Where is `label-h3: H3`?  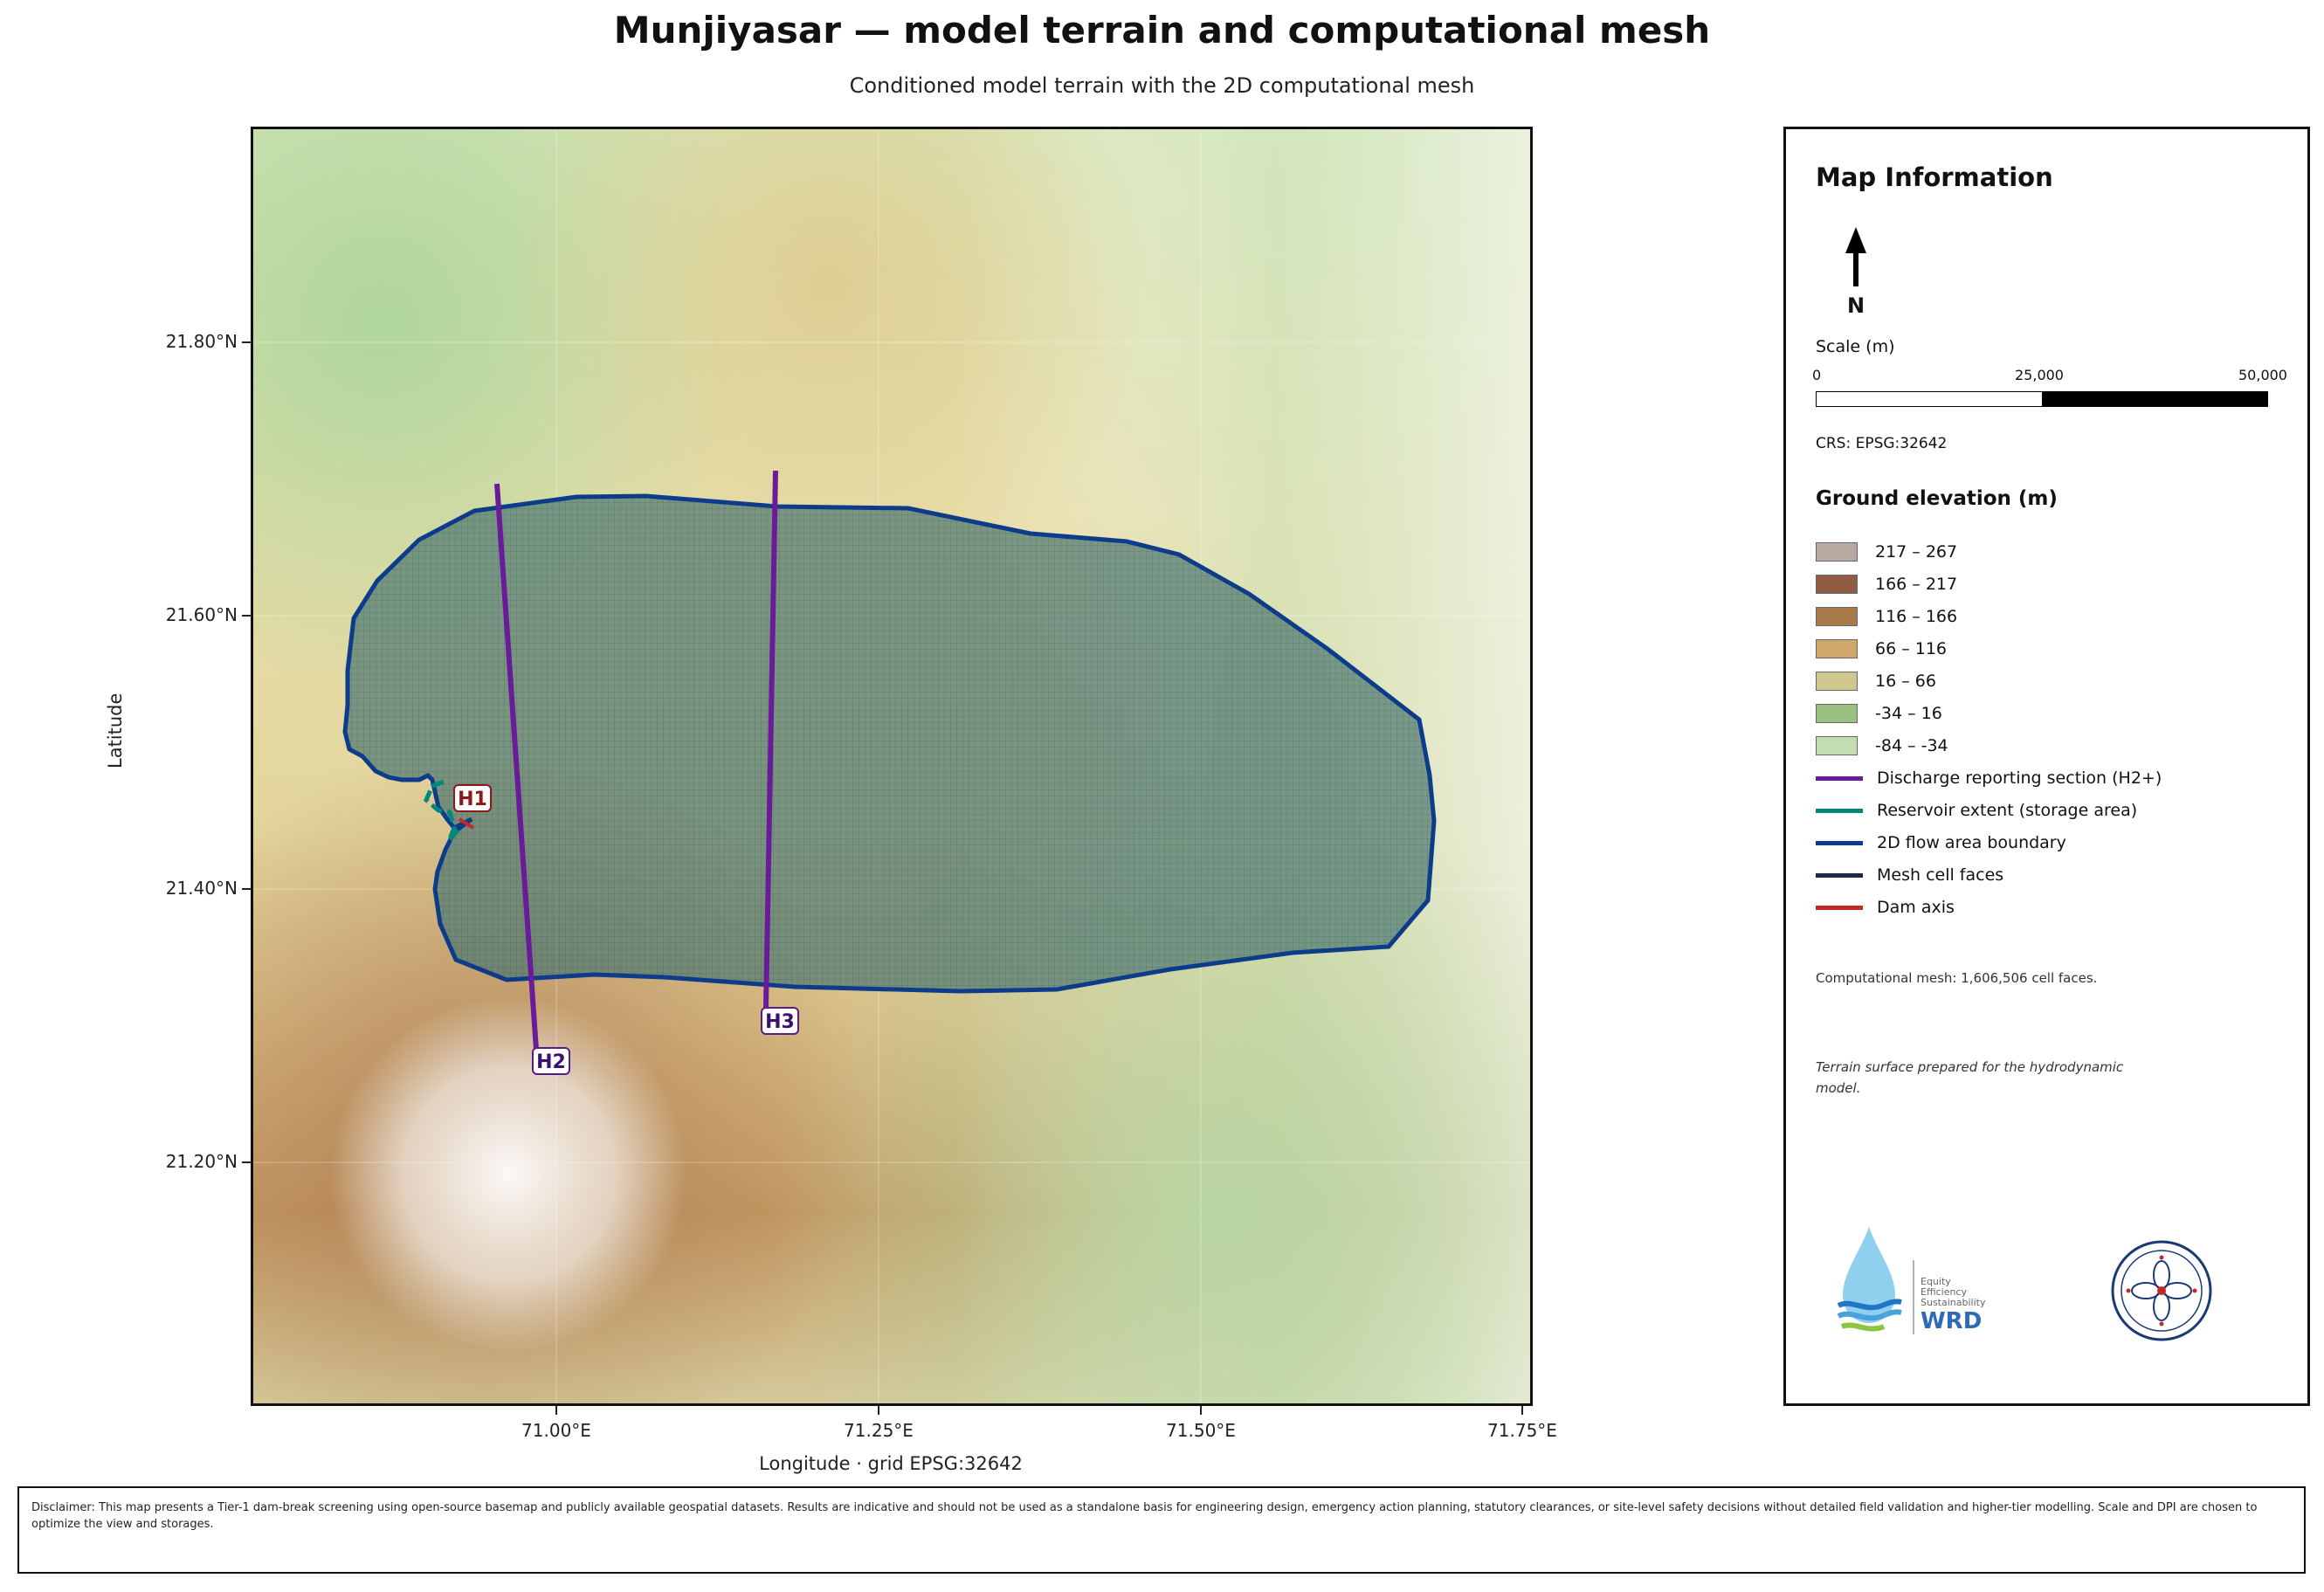
label-h3: H3 is located at coordinates (780, 1021).